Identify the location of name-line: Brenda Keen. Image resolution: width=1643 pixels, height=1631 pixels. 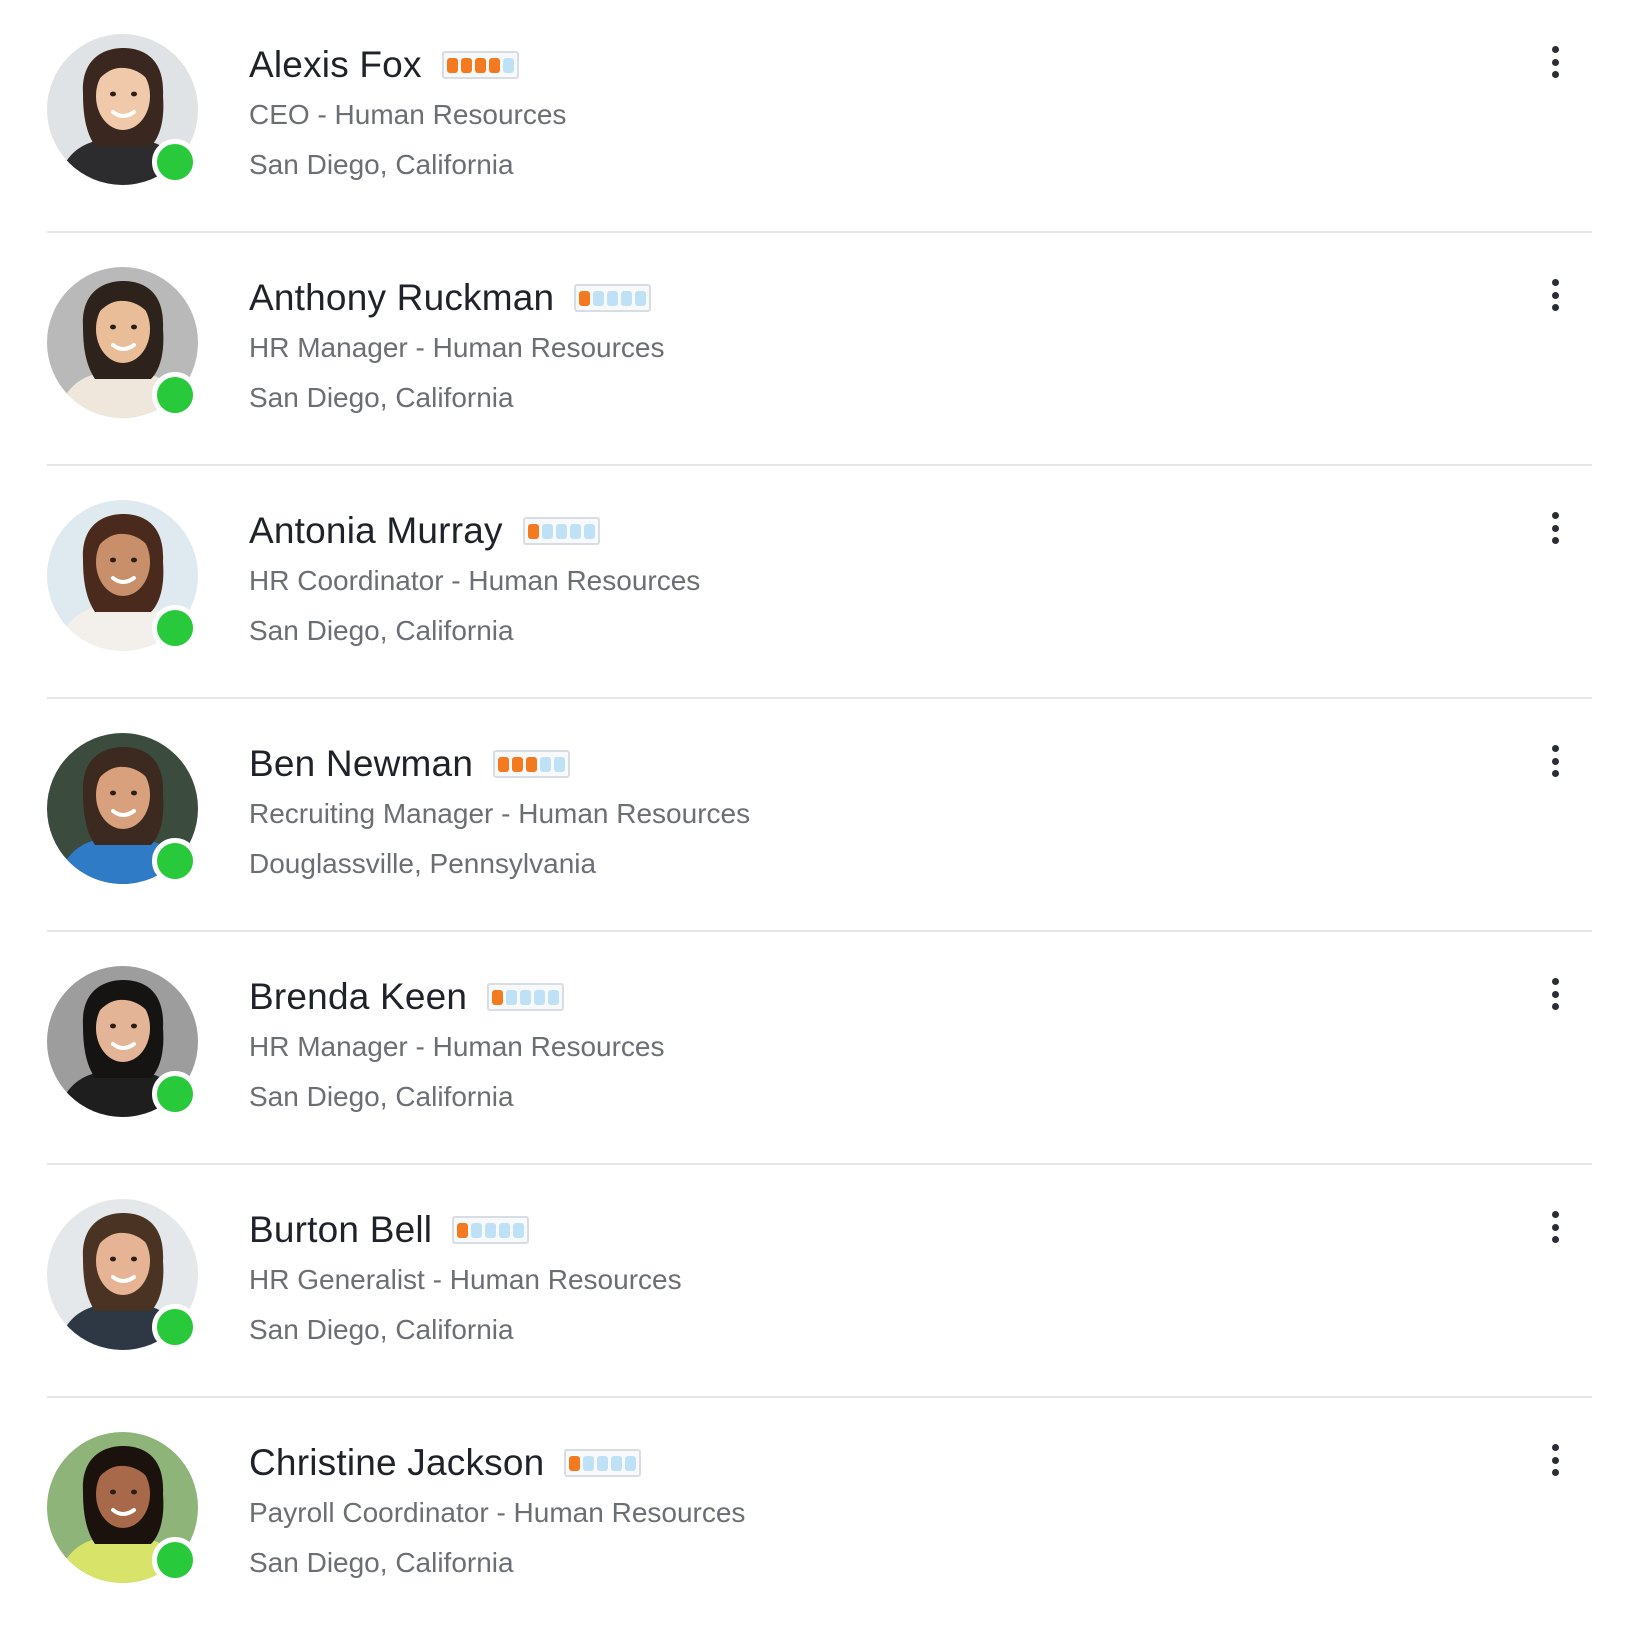
(457, 997).